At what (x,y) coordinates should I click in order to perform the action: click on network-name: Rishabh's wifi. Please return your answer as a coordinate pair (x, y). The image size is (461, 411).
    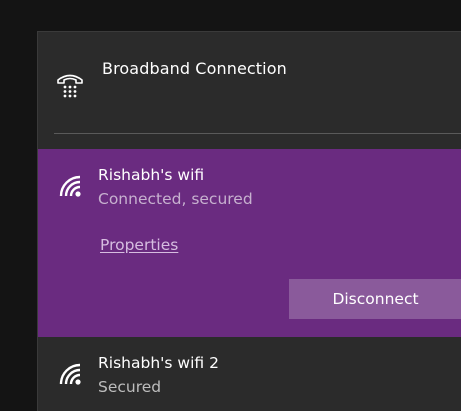
    Looking at the image, I should click on (151, 175).